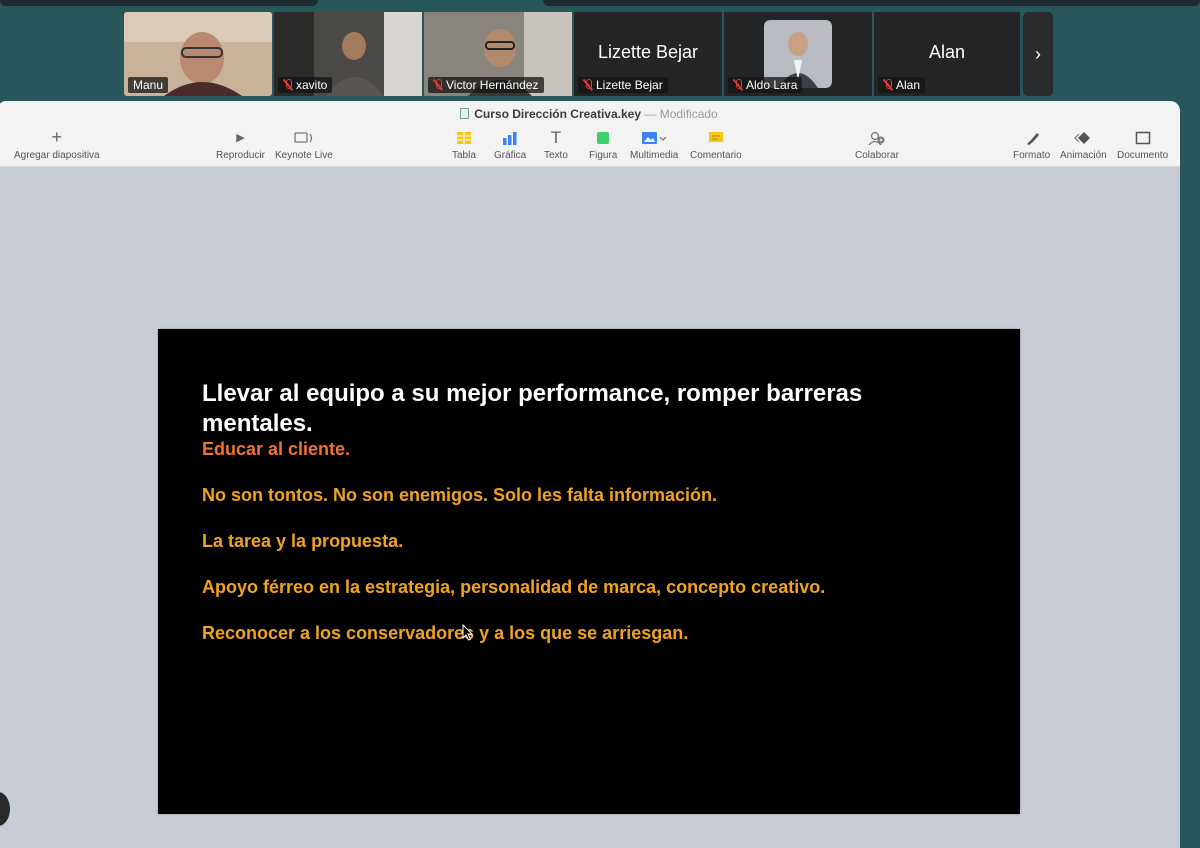 The width and height of the screenshot is (1200, 848). Describe the element at coordinates (654, 155) in the screenshot. I see `media-label: Multimedia` at that location.